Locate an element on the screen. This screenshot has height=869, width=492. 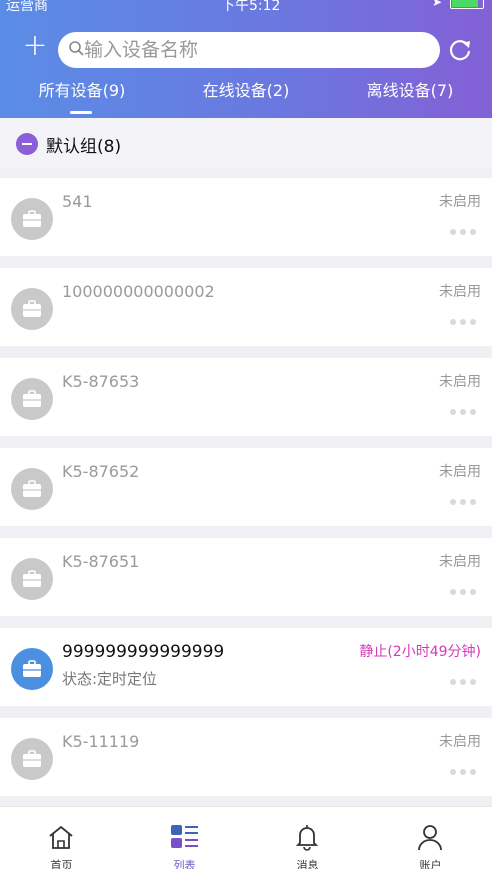
search-bar is located at coordinates (249, 50).